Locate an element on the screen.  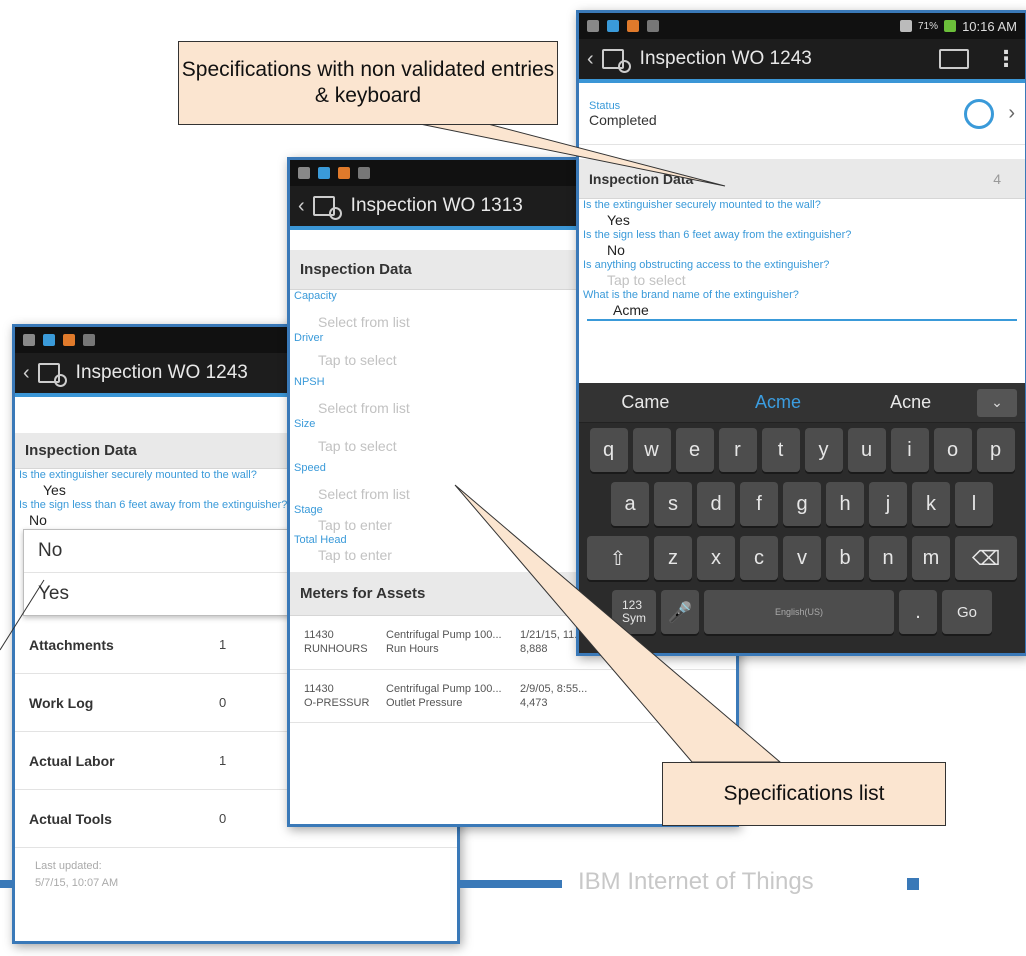
image-icon is located at coordinates (653, 26).